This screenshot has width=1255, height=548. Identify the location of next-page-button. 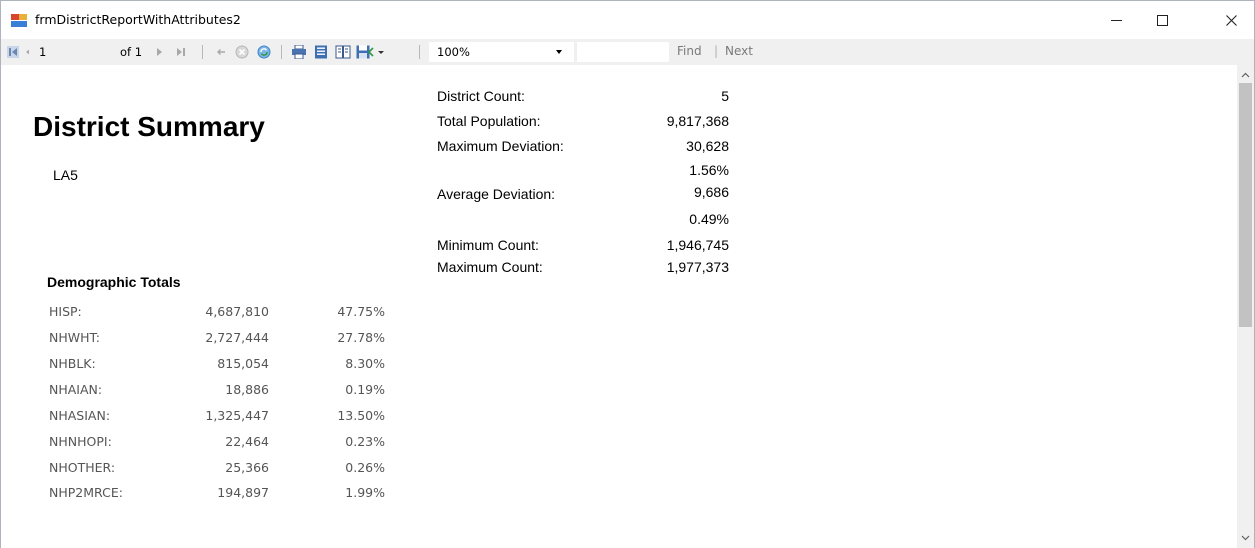
(160, 52).